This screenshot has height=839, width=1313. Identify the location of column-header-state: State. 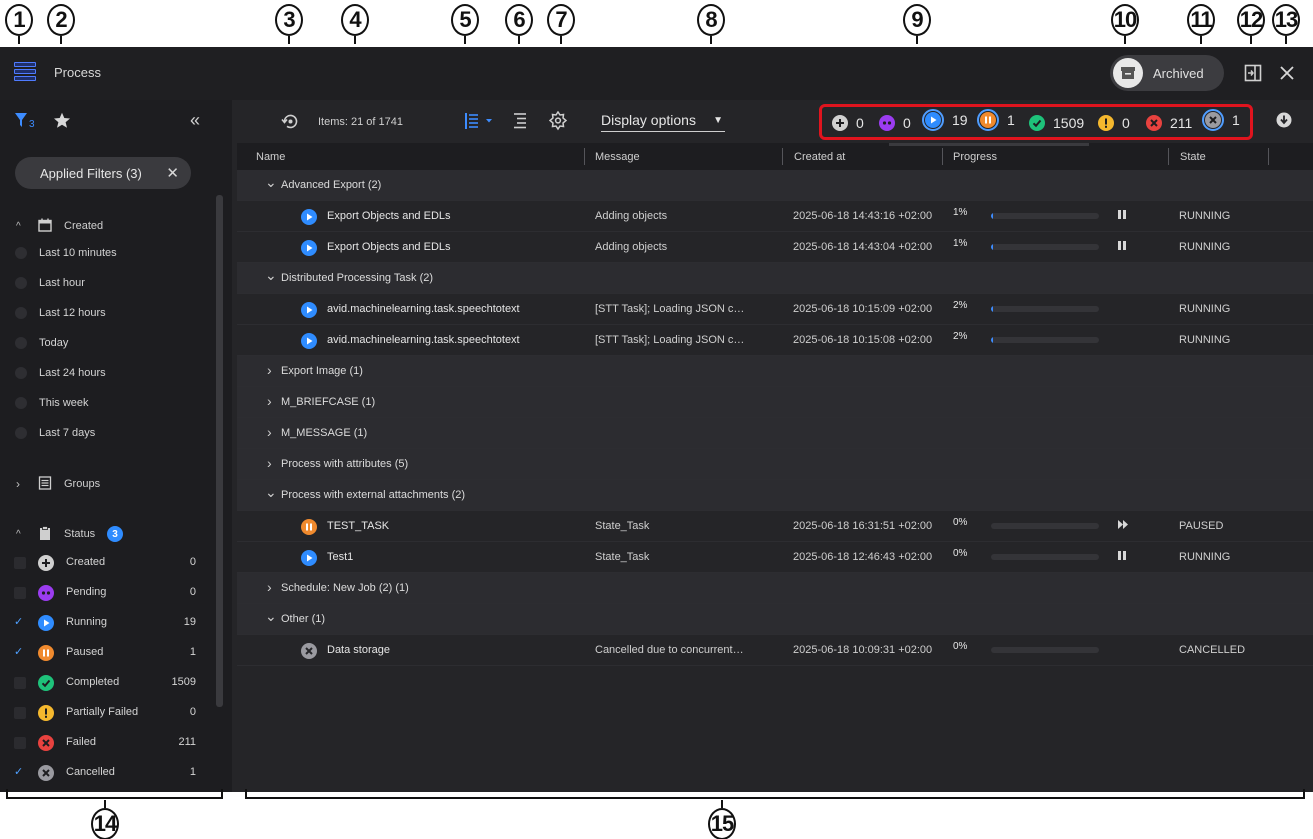
(1193, 157).